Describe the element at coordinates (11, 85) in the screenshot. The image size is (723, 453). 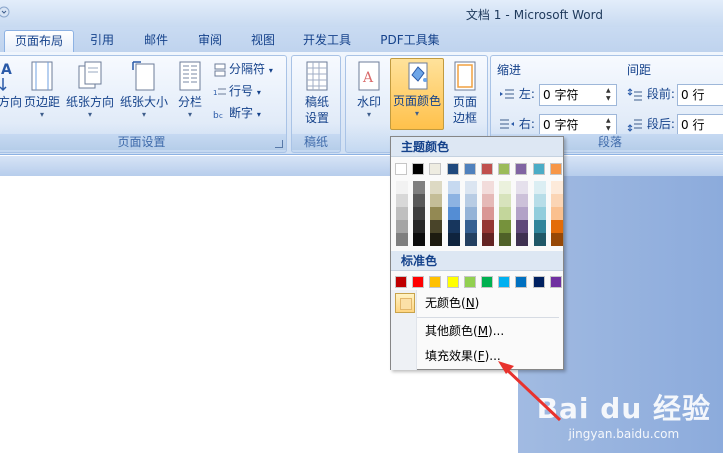
I see `orientation-button: A 方向` at that location.